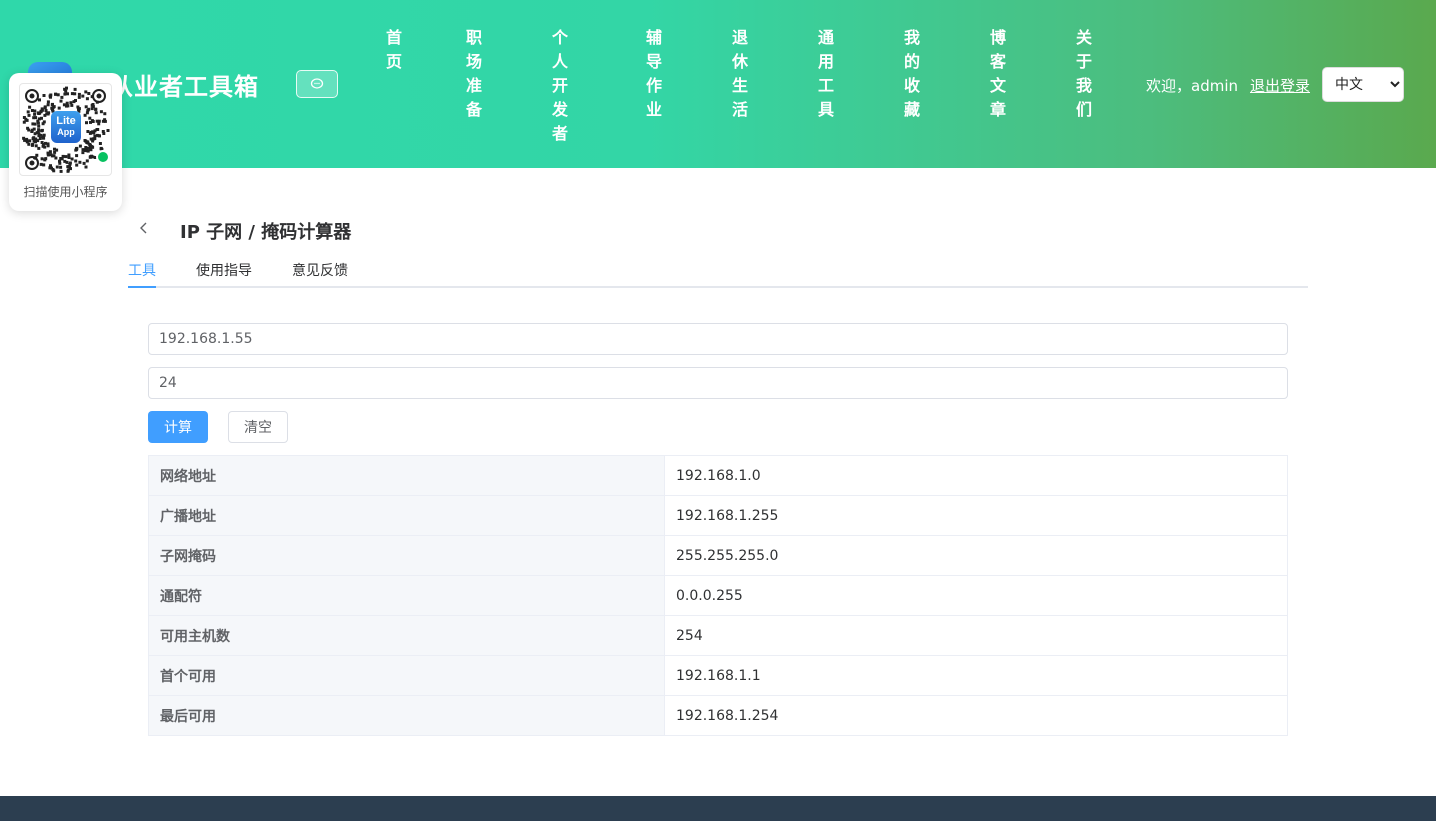 The width and height of the screenshot is (1436, 821). I want to click on qr-caption: 扫描使用小程序, so click(65, 192).